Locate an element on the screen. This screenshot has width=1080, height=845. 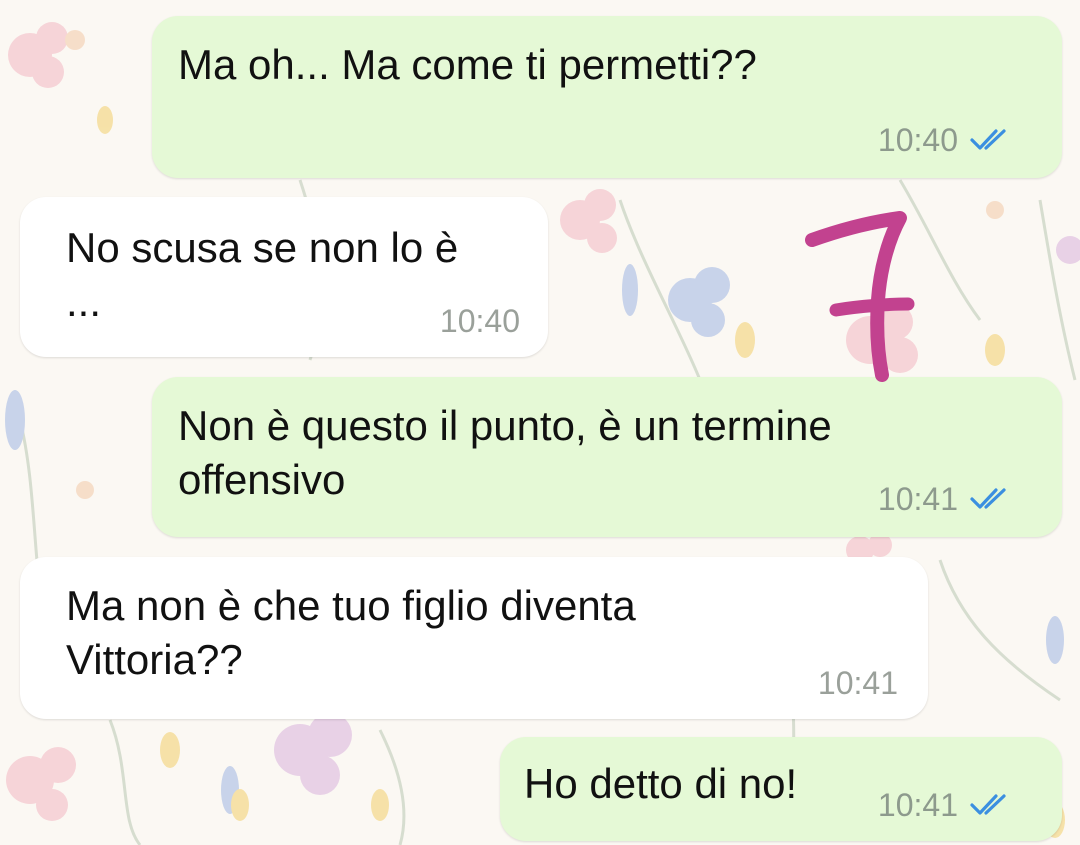
message-text: Ma oh... Ma come ti permetti?? is located at coordinates (467, 64).